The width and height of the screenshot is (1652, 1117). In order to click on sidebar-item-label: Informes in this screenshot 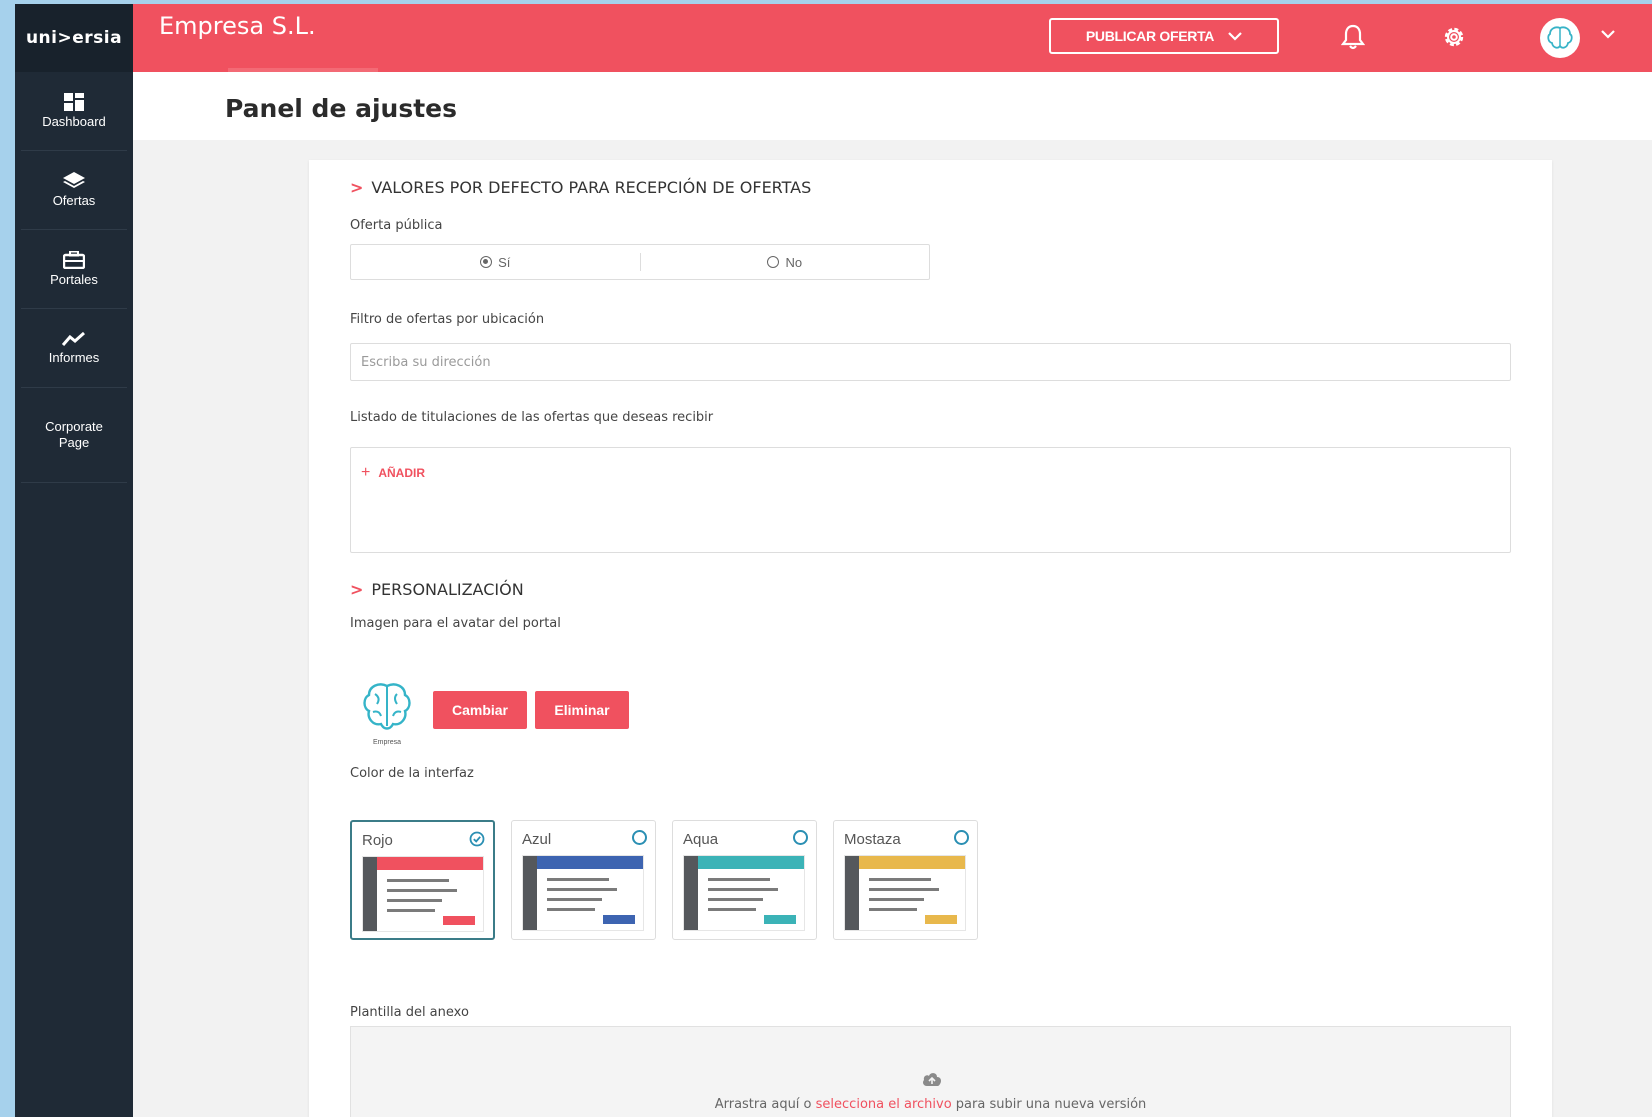, I will do `click(74, 357)`.